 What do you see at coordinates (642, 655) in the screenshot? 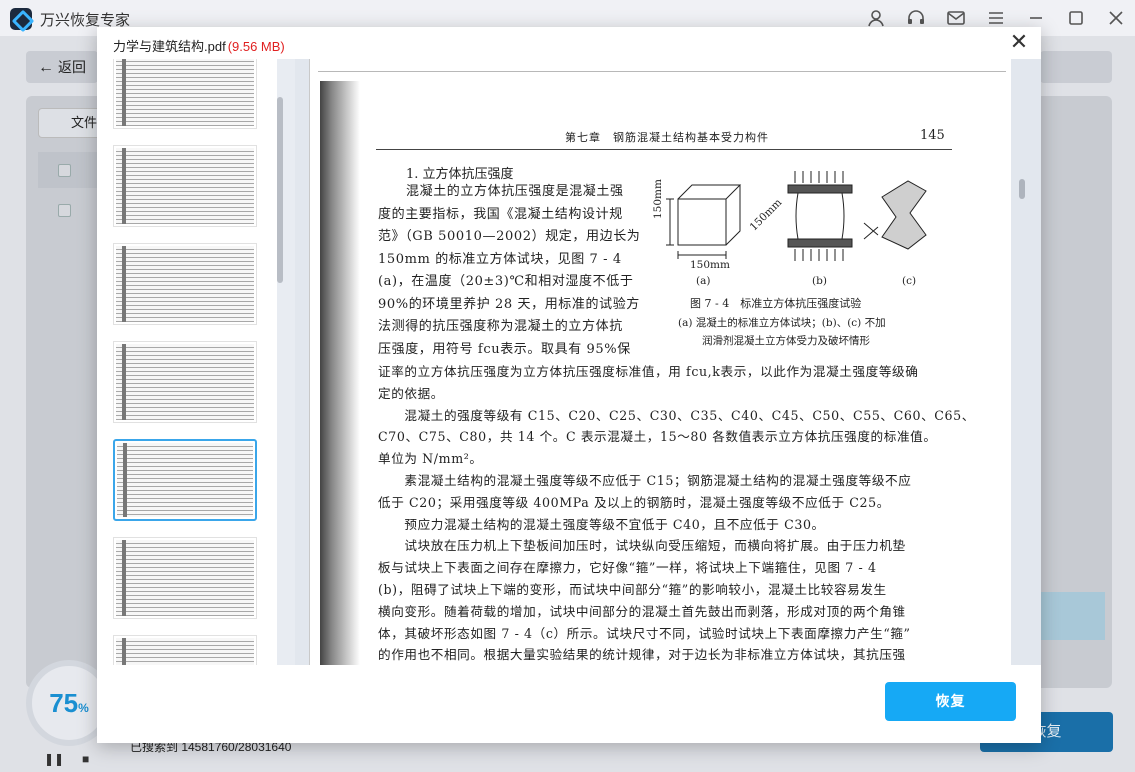
I see `text-line: 的作用也不相同。根据大量实验结果的统计规律，对于边长为非标准立方体试块，其抗压强` at bounding box center [642, 655].